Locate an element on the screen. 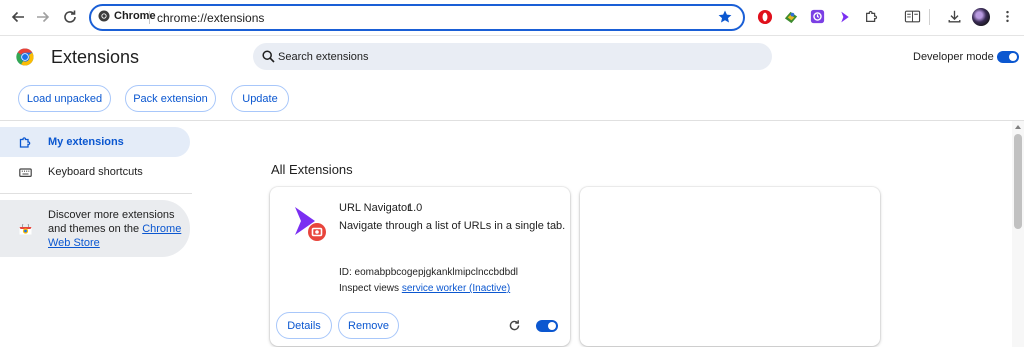 The height and width of the screenshot is (347, 1024). scrollbar-thumb is located at coordinates (1018, 181).